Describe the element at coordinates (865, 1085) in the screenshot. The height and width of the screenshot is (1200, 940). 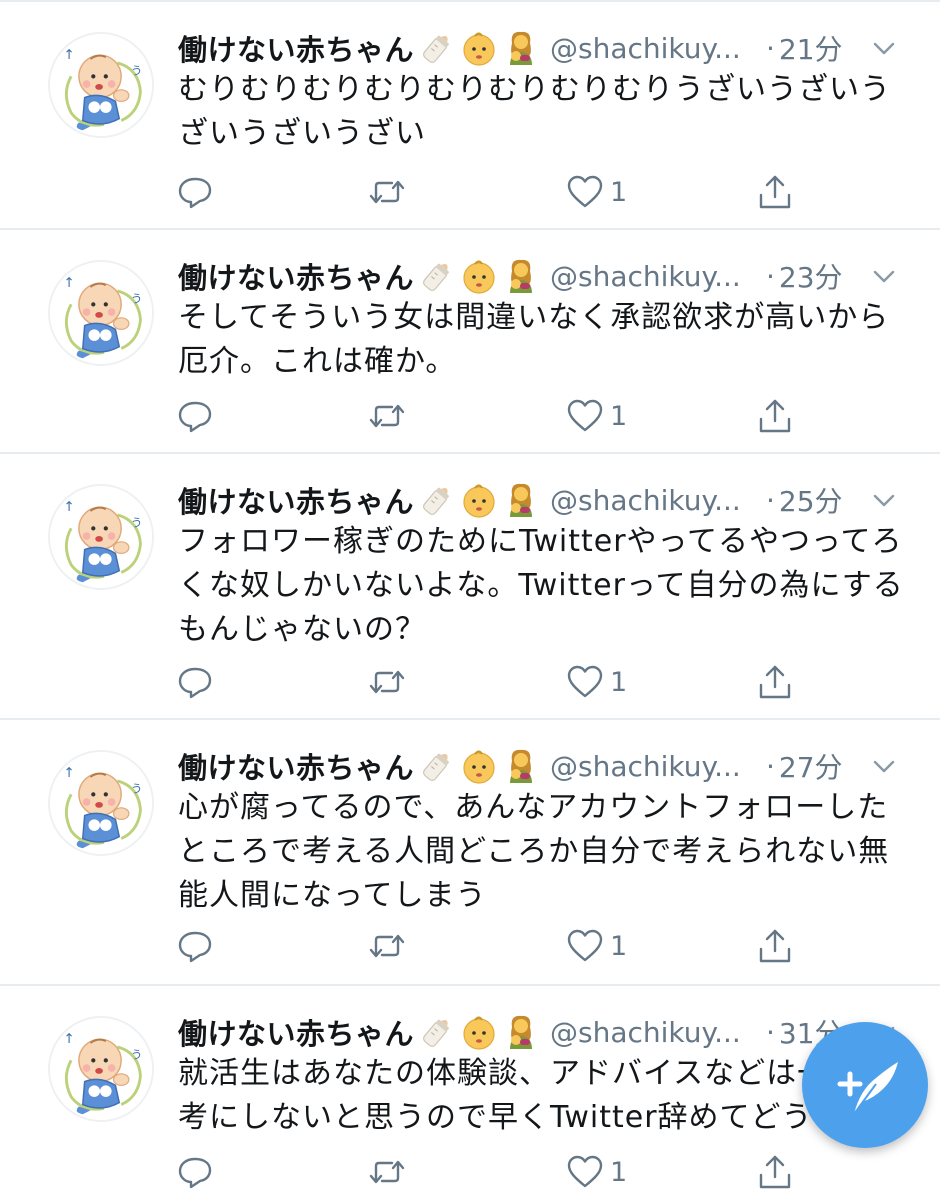
I see `compose-tweet-button` at that location.